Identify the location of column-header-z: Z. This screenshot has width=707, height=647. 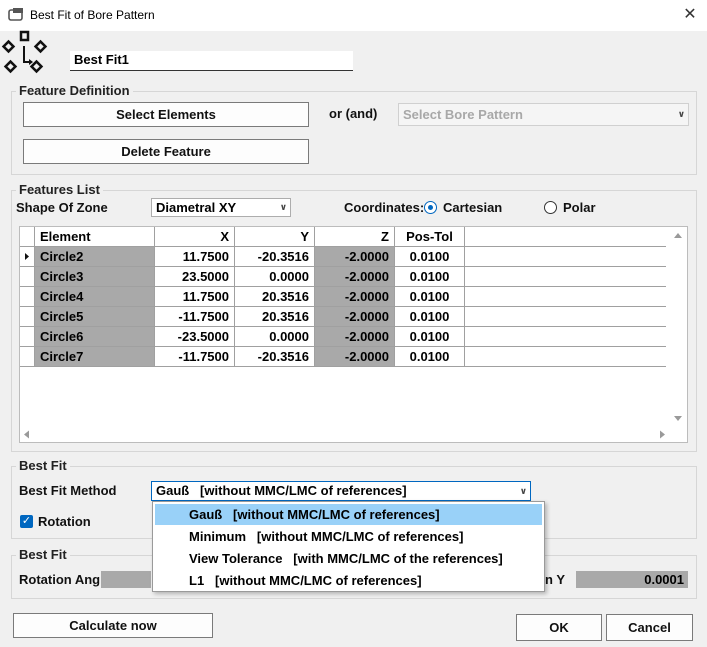
(355, 237).